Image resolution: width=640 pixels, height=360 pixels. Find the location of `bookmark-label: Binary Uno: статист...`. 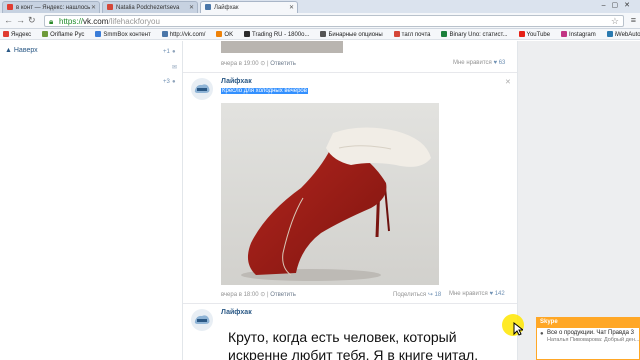

bookmark-label: Binary Uno: статист... is located at coordinates (478, 35).